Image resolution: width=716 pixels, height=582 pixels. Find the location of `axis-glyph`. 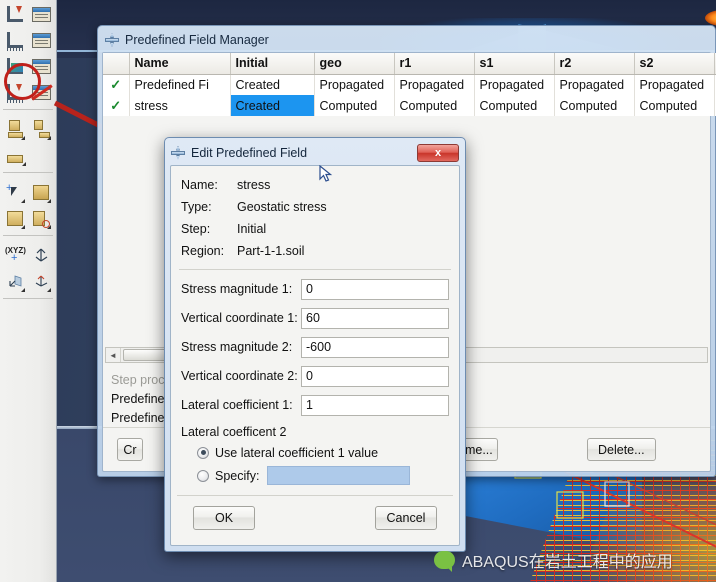

axis-glyph is located at coordinates (41, 255).